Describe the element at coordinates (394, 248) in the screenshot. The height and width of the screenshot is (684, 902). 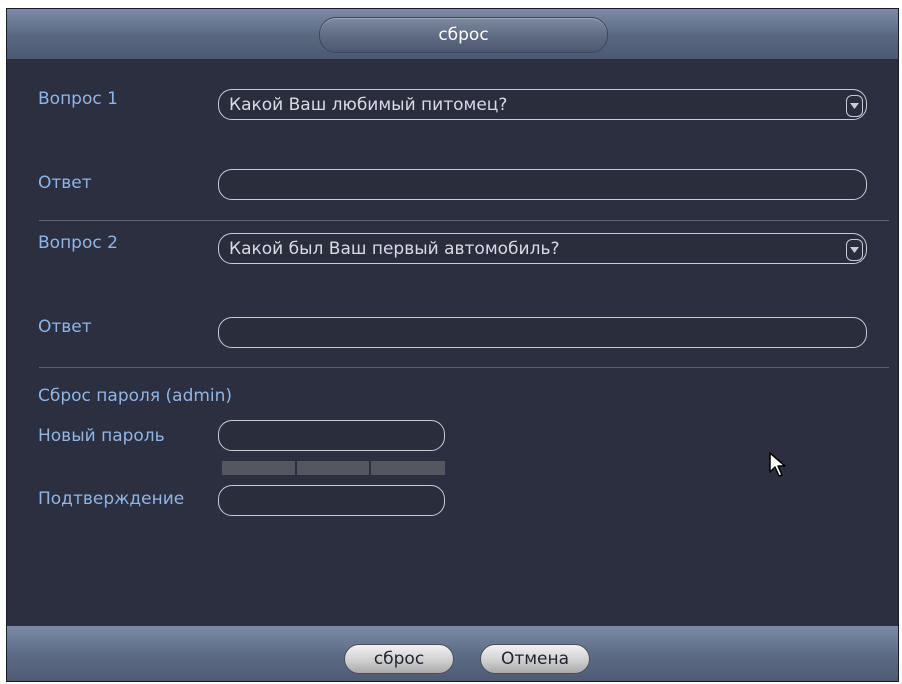
I see `question-2-selected-value: Какой был Ваш первый автомобиль?` at that location.